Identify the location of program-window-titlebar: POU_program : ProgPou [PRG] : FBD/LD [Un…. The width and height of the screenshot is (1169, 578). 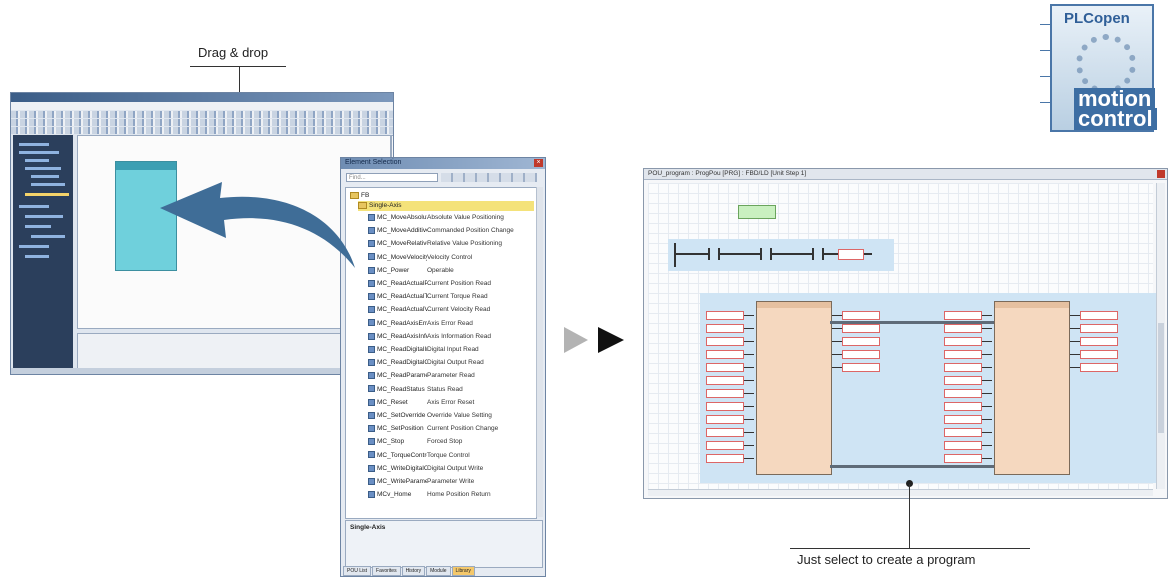
(905, 174).